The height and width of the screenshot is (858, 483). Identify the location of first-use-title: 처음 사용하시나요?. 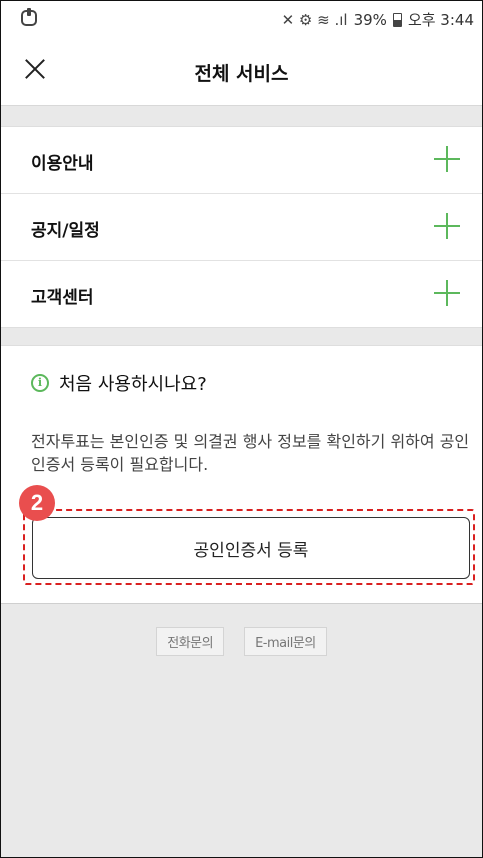
(133, 384).